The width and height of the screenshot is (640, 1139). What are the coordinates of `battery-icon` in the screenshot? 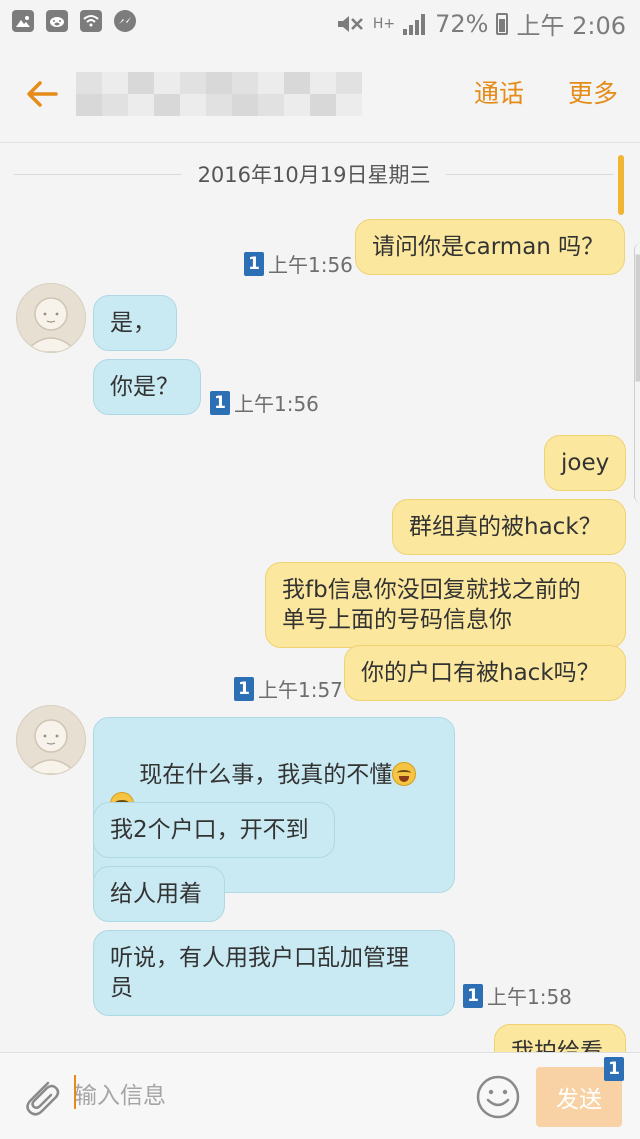 It's located at (502, 23).